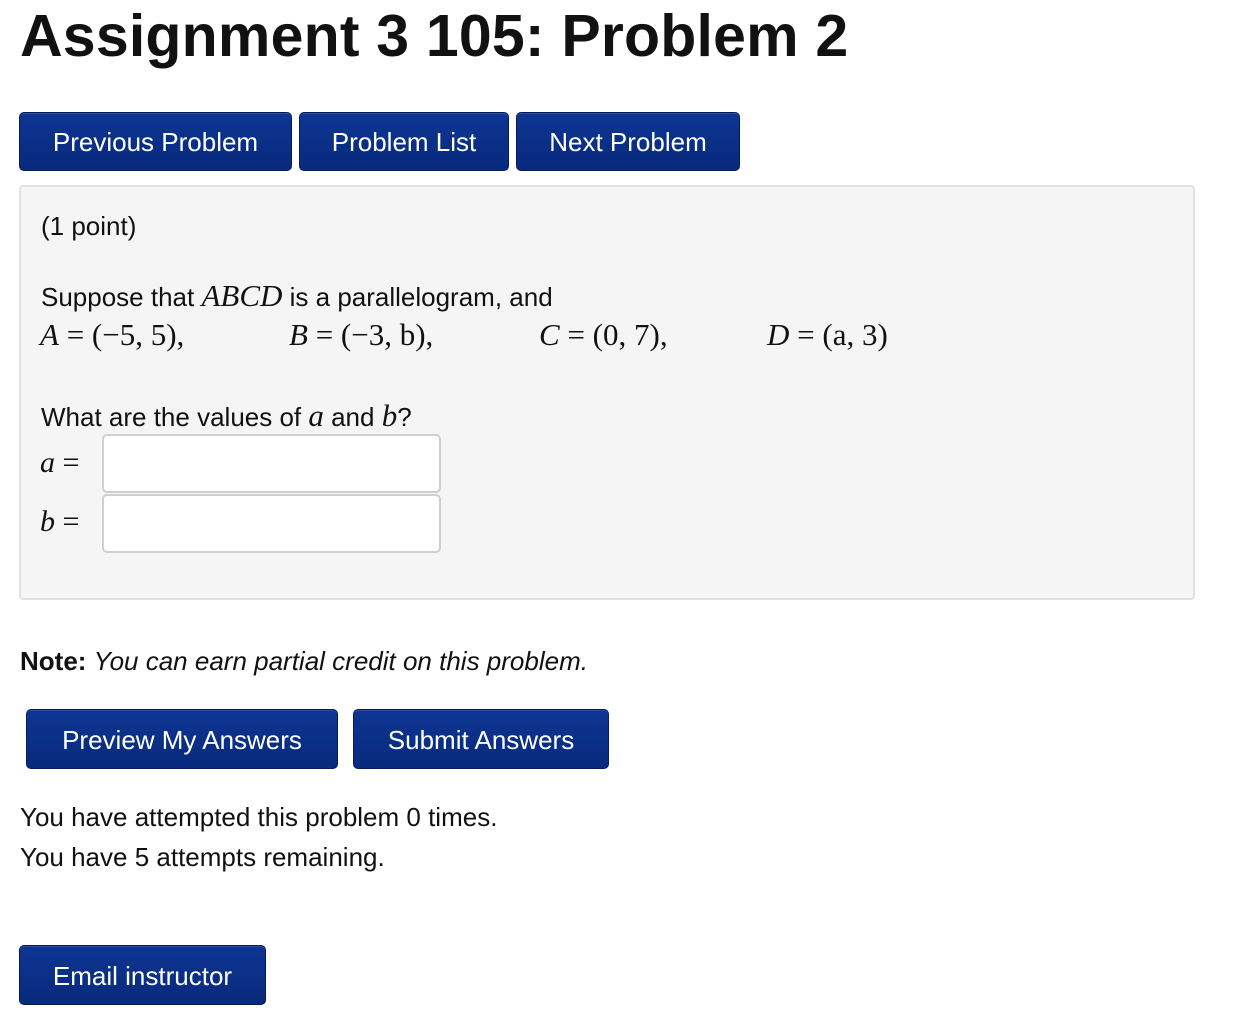 The height and width of the screenshot is (1018, 1236). Describe the element at coordinates (60, 521) in the screenshot. I see `answer-b-label: b =` at that location.